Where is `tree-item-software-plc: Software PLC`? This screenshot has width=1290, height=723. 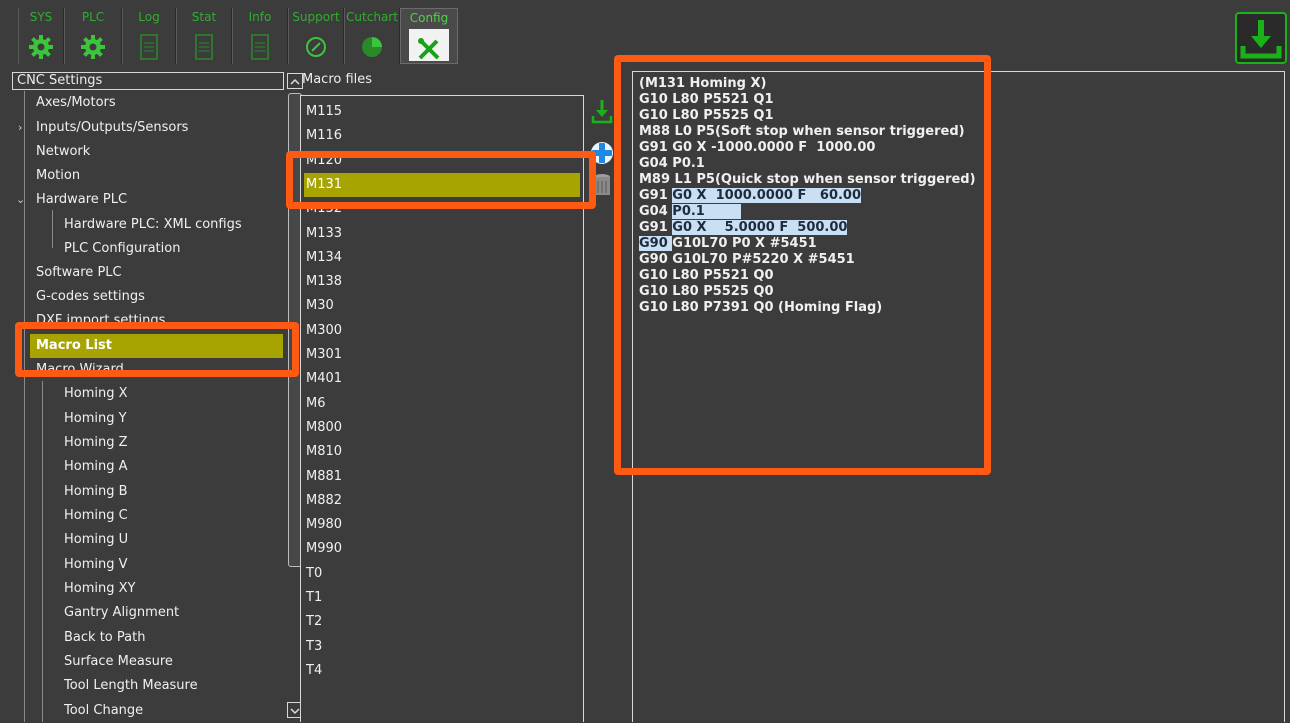
tree-item-software-plc: Software PLC is located at coordinates (79, 273).